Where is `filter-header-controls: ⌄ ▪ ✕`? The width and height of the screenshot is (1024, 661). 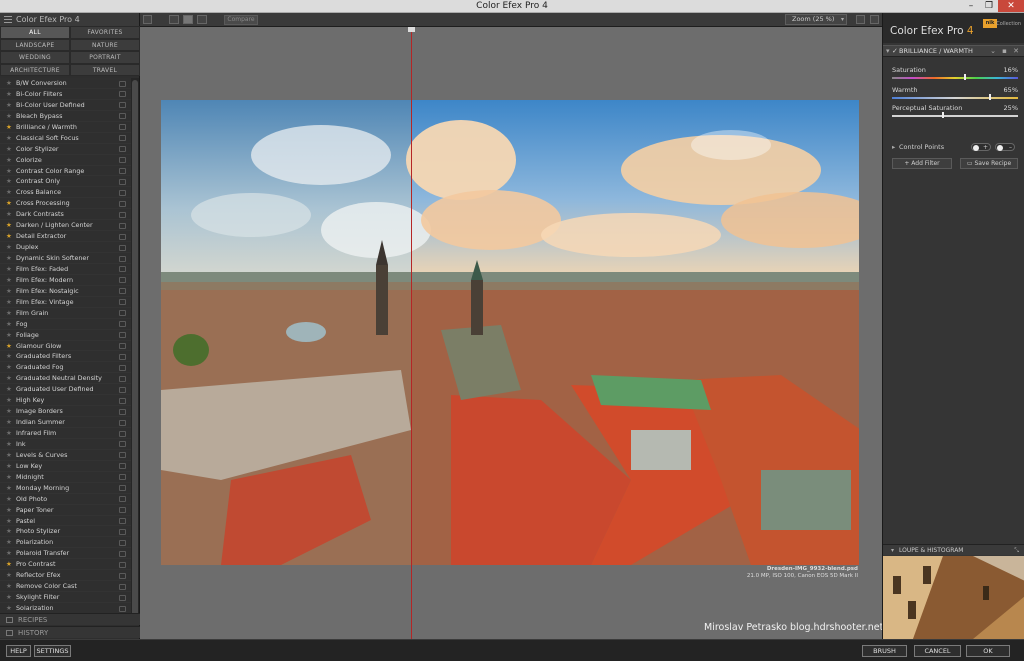
filter-header-controls: ⌄ ▪ ✕ is located at coordinates (1005, 51).